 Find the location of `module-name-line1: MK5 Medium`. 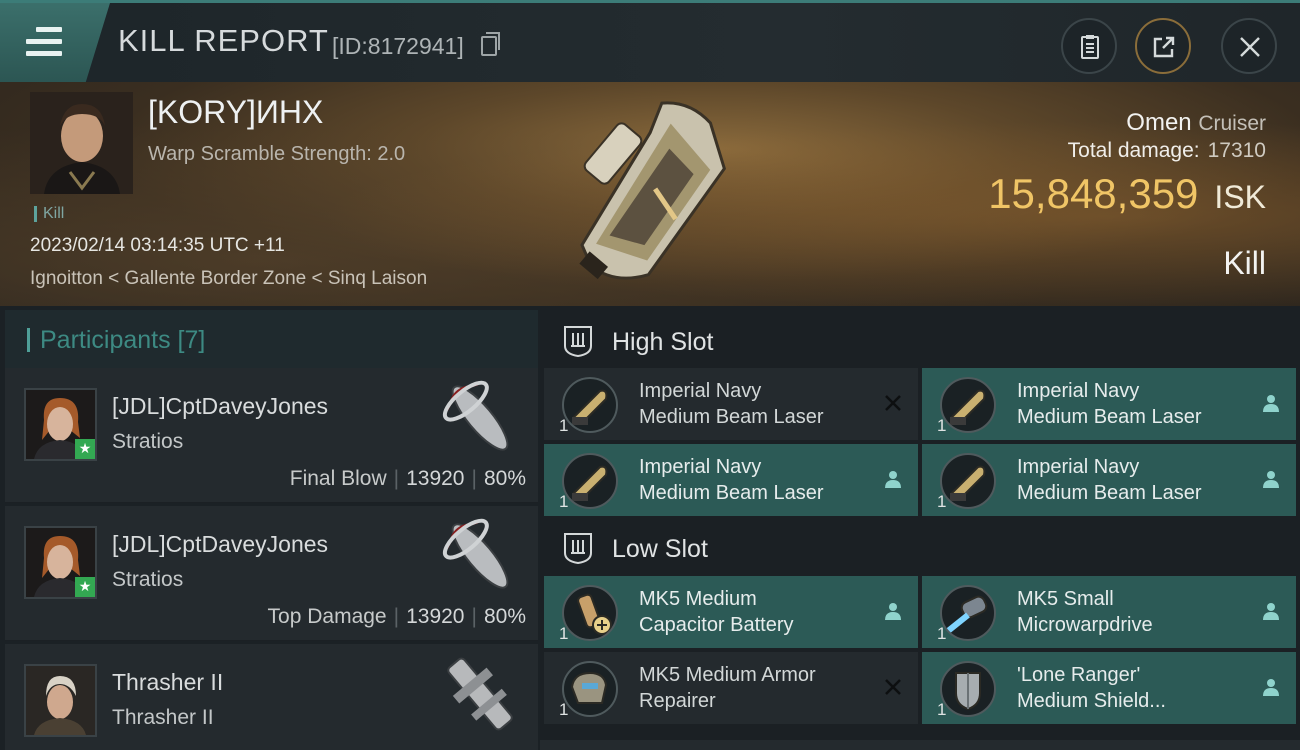

module-name-line1: MK5 Medium is located at coordinates (698, 599).